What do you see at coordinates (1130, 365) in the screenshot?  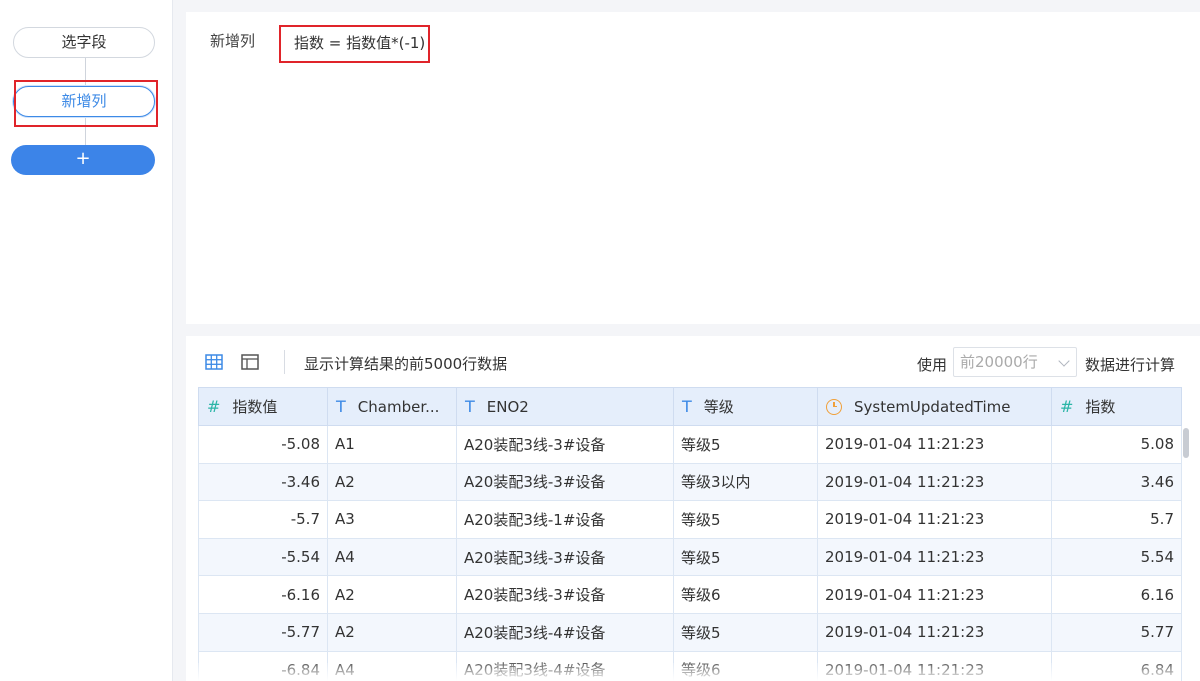 I see `calc-label: 数据进行计算` at bounding box center [1130, 365].